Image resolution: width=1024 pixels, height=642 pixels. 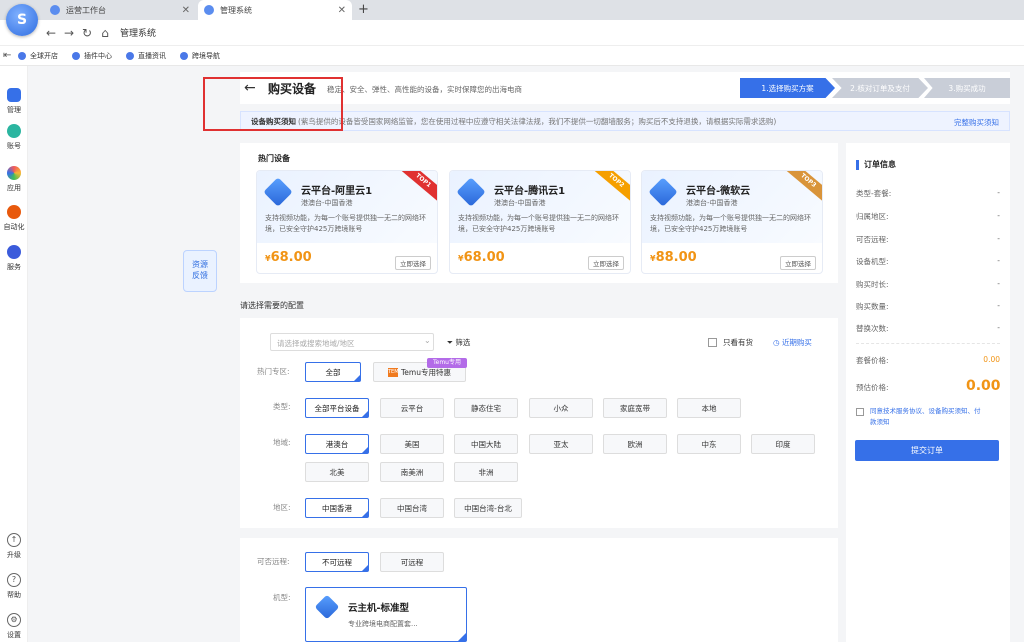 What do you see at coordinates (363, 9) in the screenshot?
I see `new-tab-icon: +` at bounding box center [363, 9].